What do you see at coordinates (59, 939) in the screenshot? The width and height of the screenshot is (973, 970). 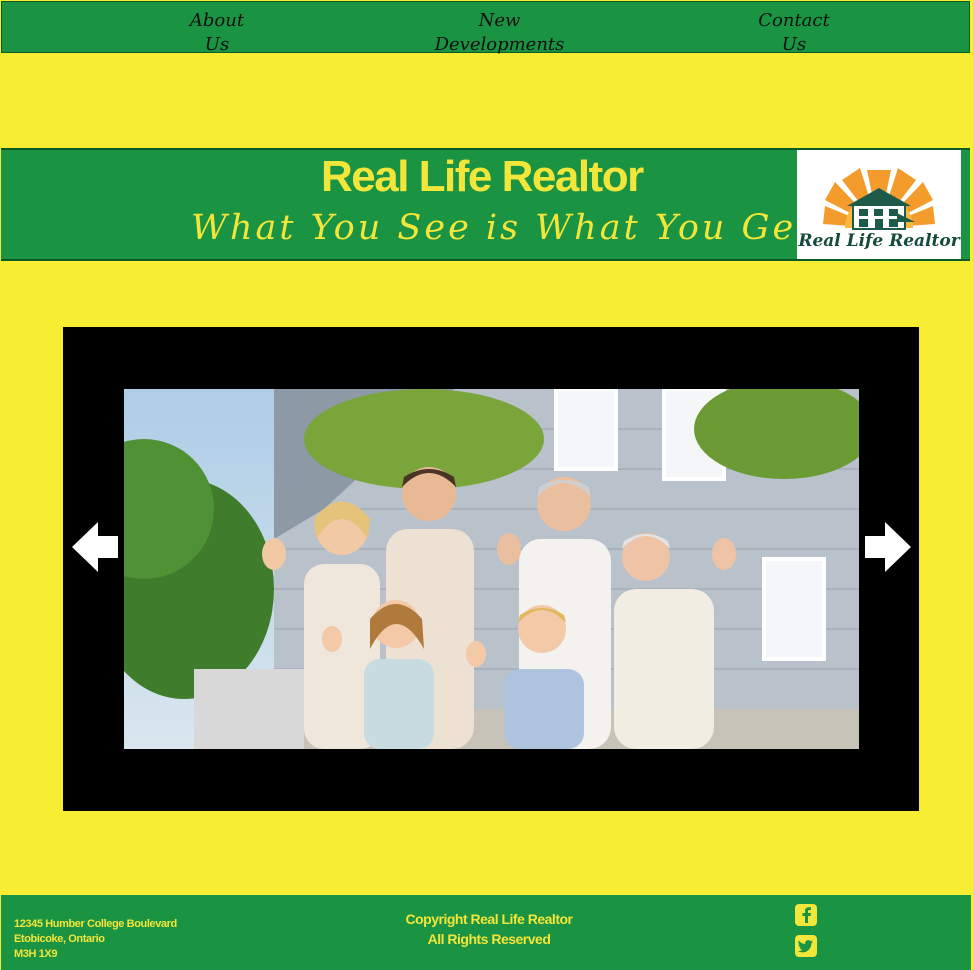 I see `address-line: Etobicoke, Ontario` at bounding box center [59, 939].